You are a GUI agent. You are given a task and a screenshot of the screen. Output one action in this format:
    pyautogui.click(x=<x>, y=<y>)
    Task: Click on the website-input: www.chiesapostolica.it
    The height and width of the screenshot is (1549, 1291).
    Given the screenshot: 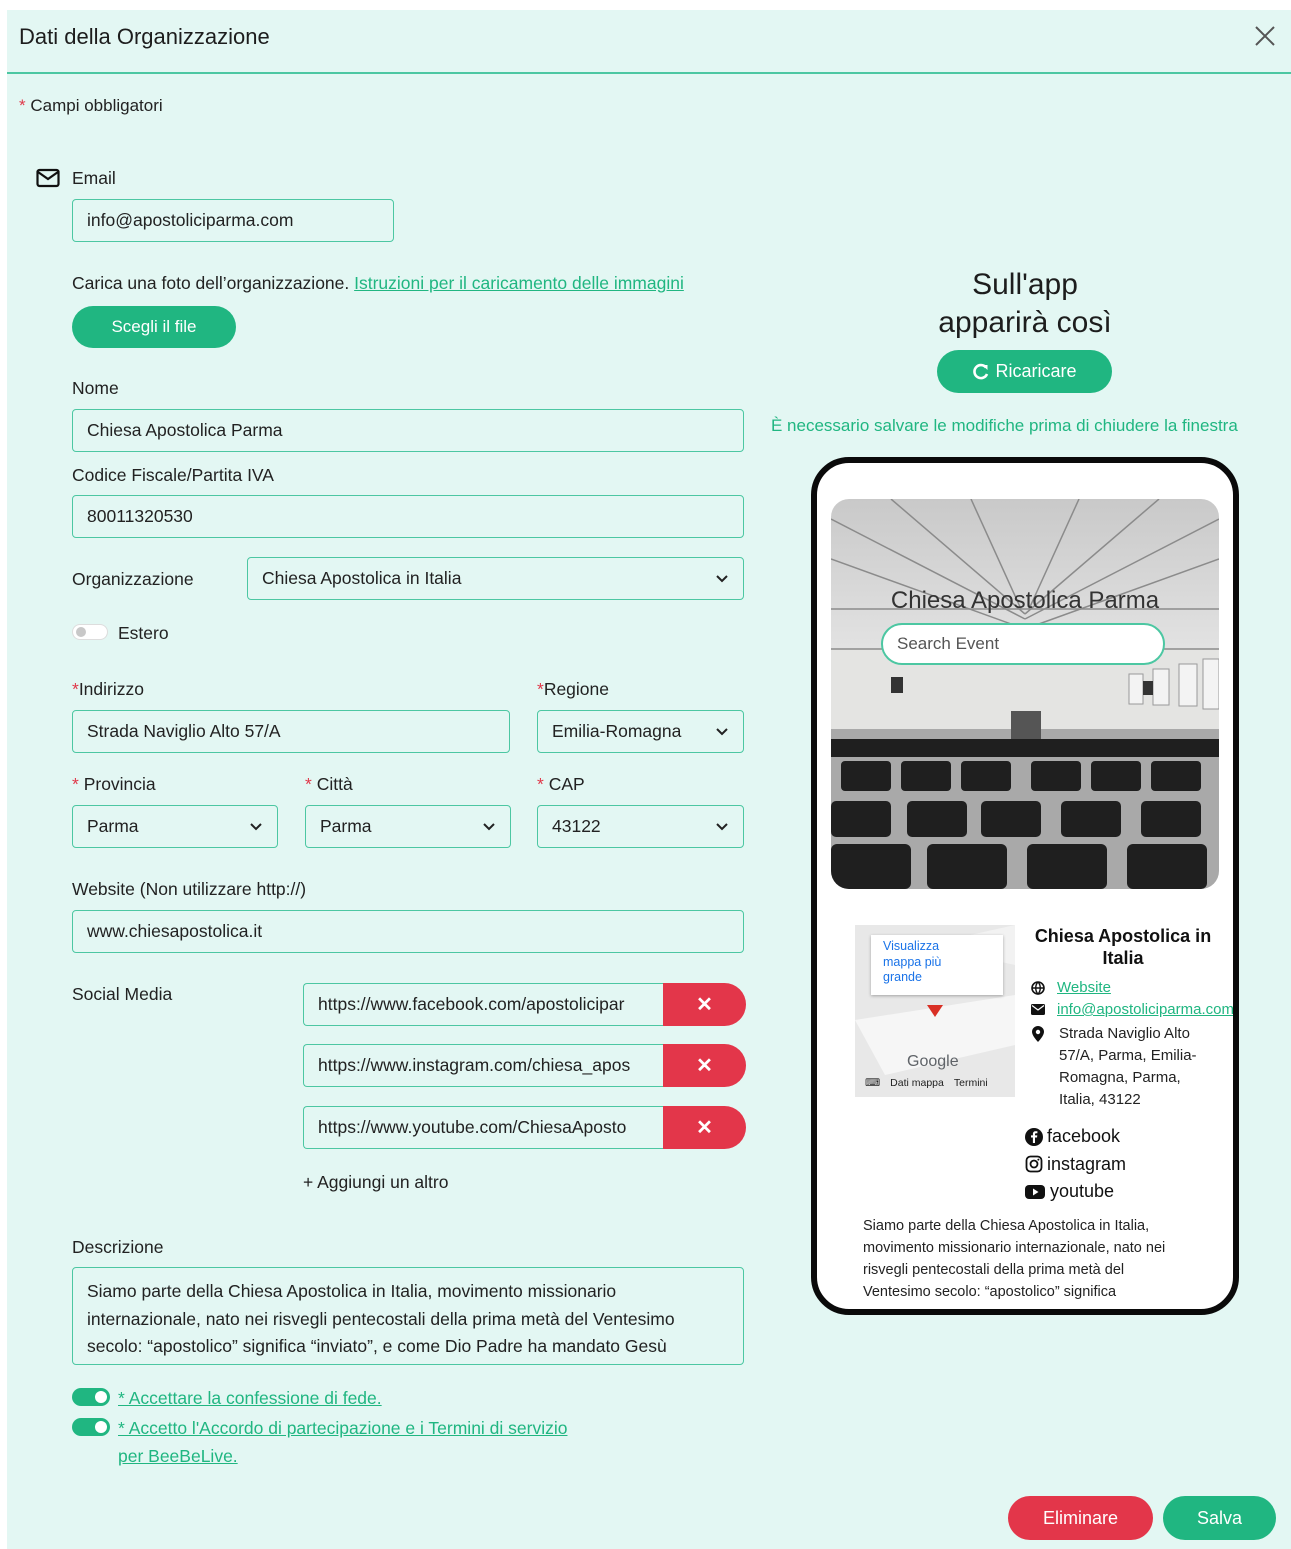 What is the action you would take?
    pyautogui.click(x=408, y=931)
    